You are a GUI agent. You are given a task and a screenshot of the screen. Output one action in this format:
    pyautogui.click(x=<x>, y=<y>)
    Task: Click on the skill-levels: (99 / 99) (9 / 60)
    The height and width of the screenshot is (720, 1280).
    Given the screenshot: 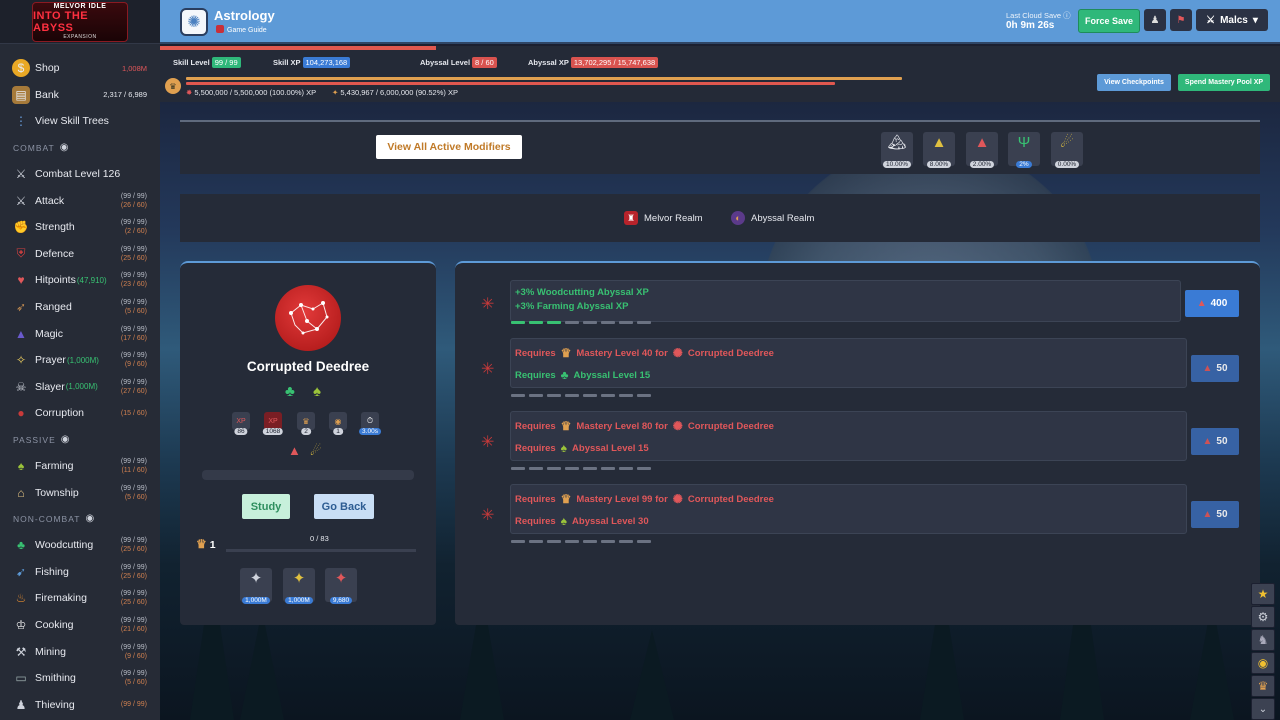 What is the action you would take?
    pyautogui.click(x=133, y=651)
    